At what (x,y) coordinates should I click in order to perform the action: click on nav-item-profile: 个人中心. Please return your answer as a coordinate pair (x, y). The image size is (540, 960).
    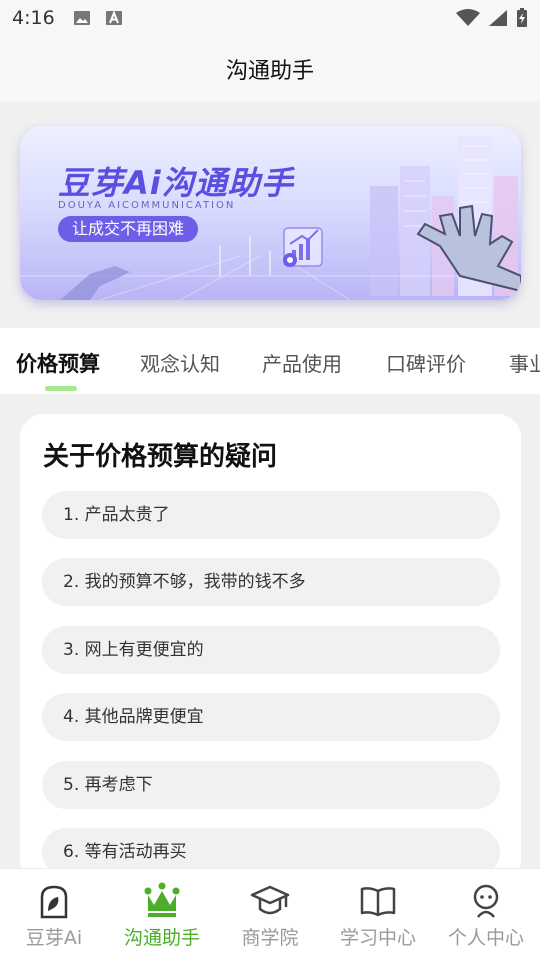
    Looking at the image, I should click on (486, 915).